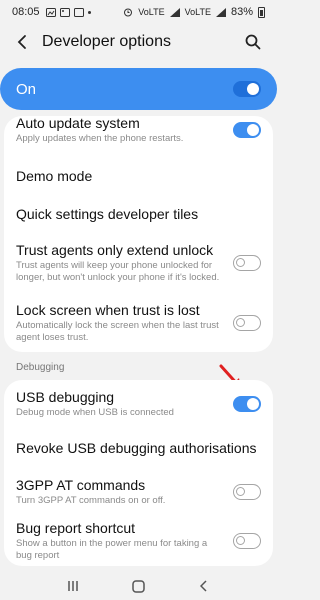 The height and width of the screenshot is (600, 320). What do you see at coordinates (138, 176) in the screenshot?
I see `setting-demo-mode: Demo mode` at bounding box center [138, 176].